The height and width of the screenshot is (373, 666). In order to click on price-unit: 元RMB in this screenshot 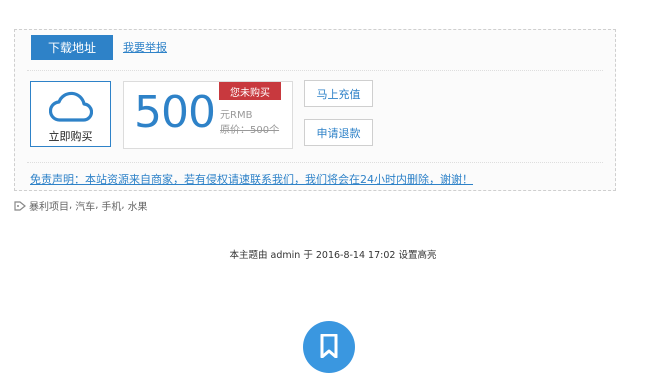, I will do `click(236, 115)`.